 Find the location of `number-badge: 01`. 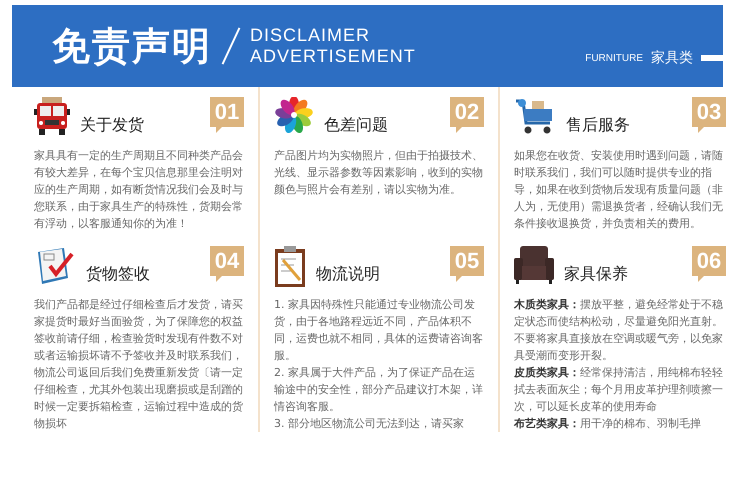

number-badge: 01 is located at coordinates (227, 115).